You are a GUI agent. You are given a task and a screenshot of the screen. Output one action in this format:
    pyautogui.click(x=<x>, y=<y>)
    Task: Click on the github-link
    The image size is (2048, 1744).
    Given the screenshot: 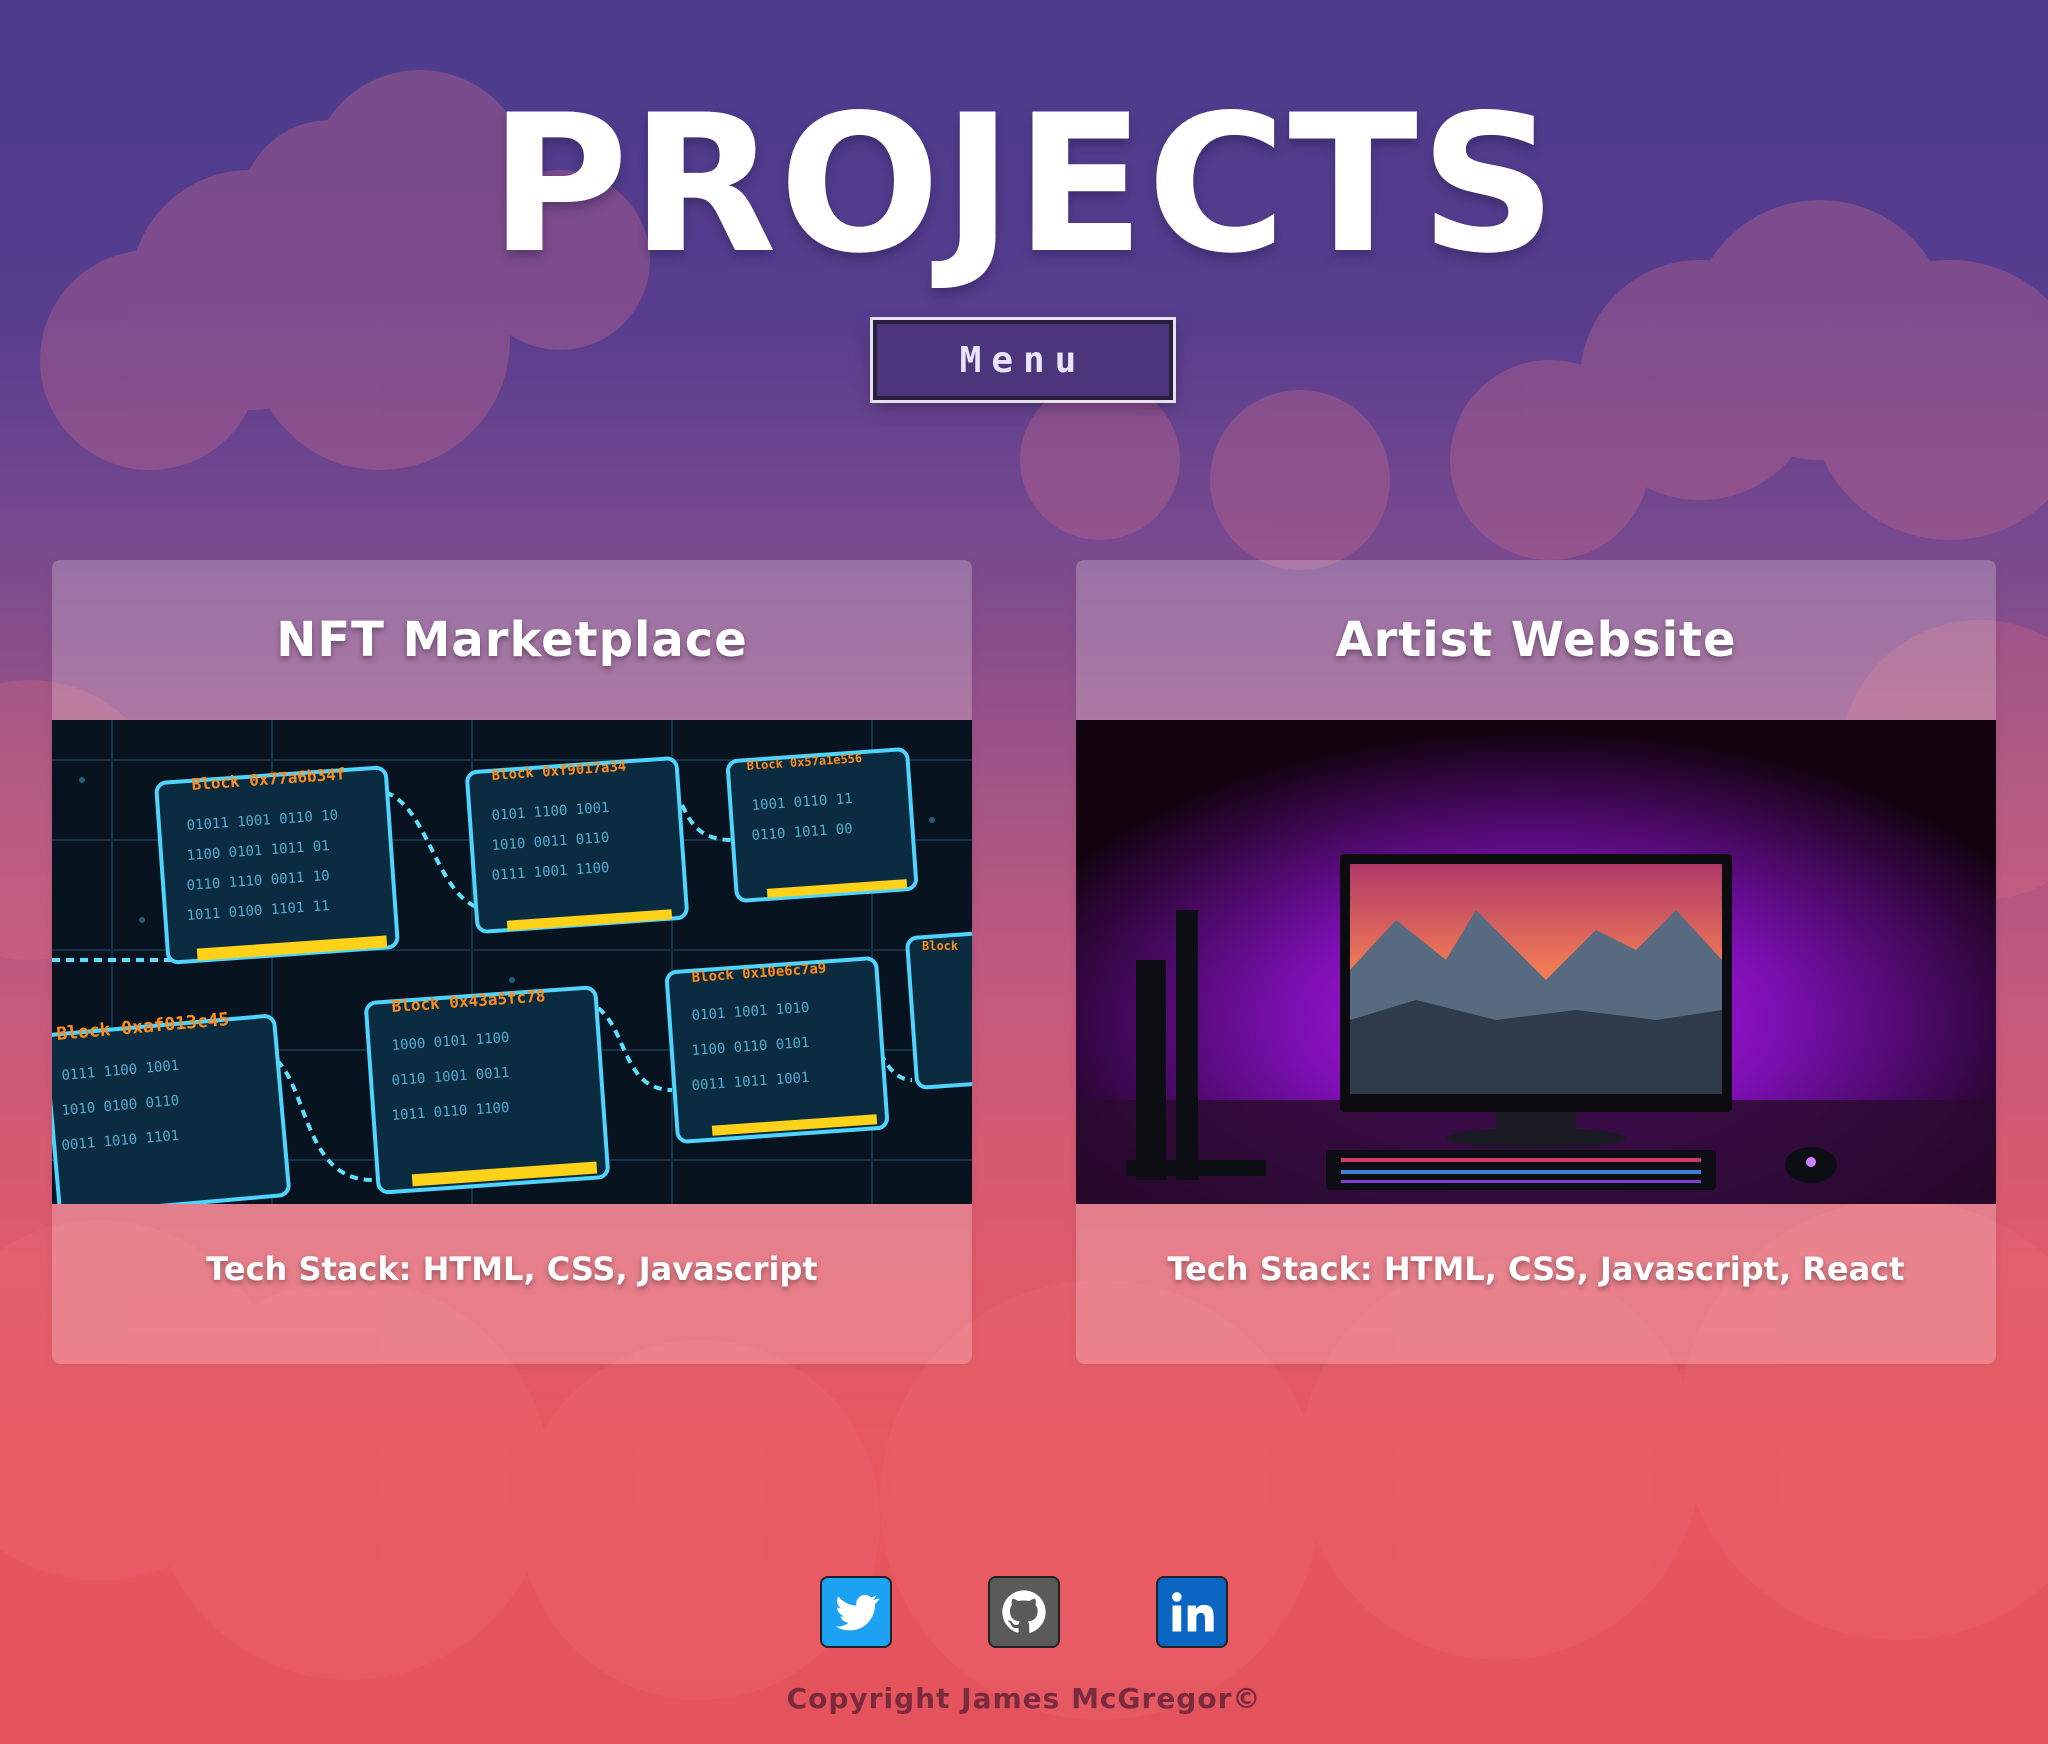 What is the action you would take?
    pyautogui.click(x=1024, y=1612)
    